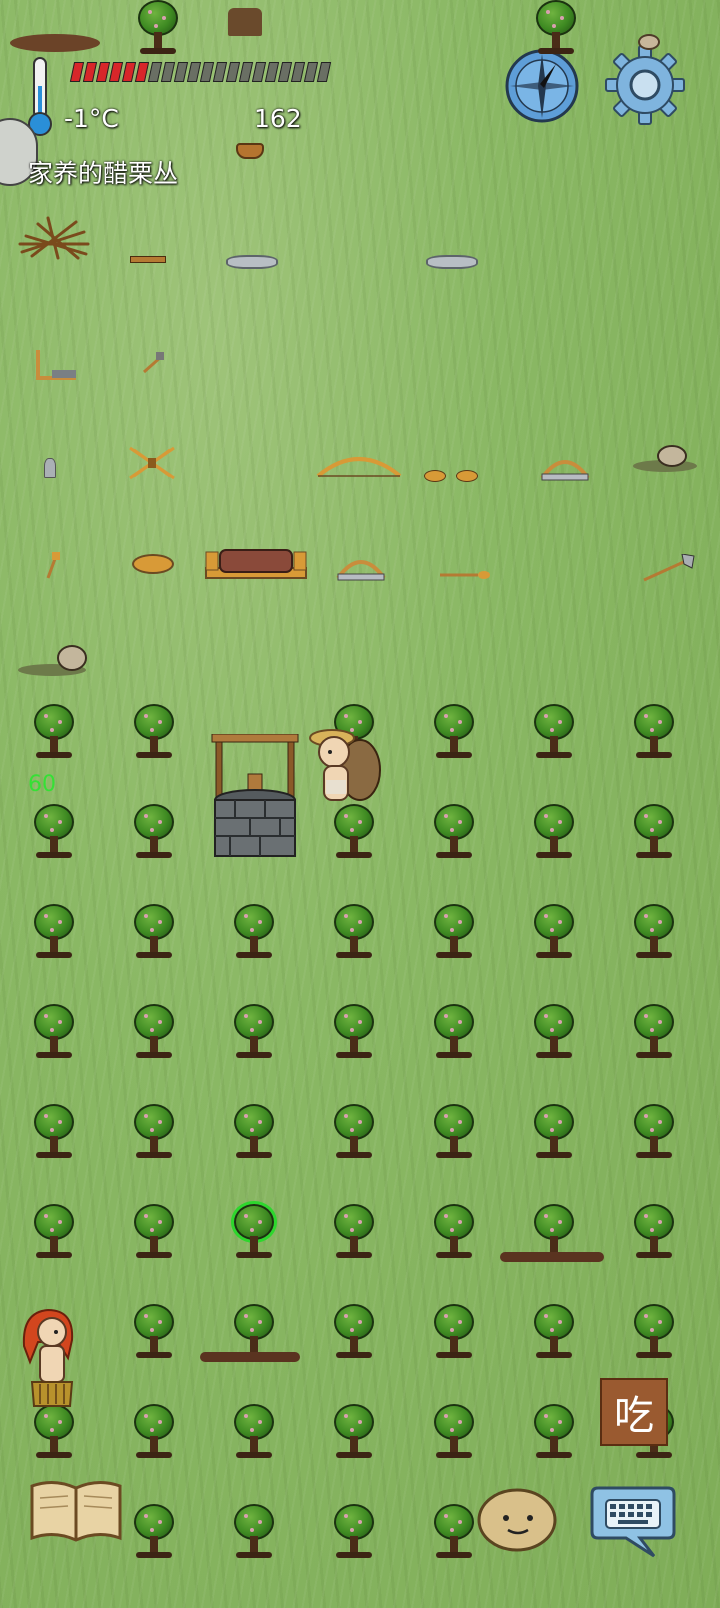 The width and height of the screenshot is (720, 1608). I want to click on red-haired-character, so click(49, 1358).